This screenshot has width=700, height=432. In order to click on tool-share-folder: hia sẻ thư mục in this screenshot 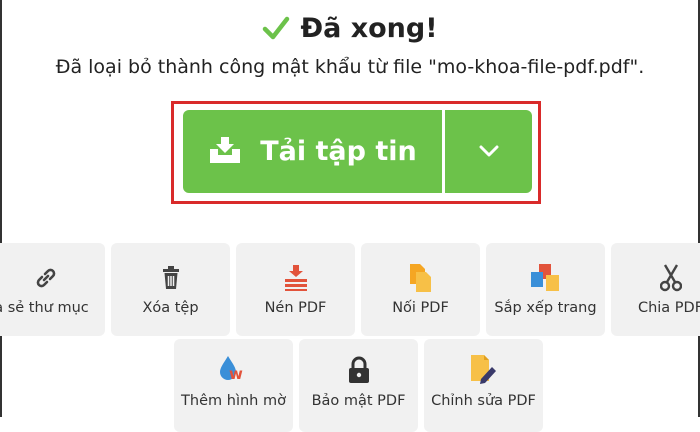, I will do `click(52, 289)`.